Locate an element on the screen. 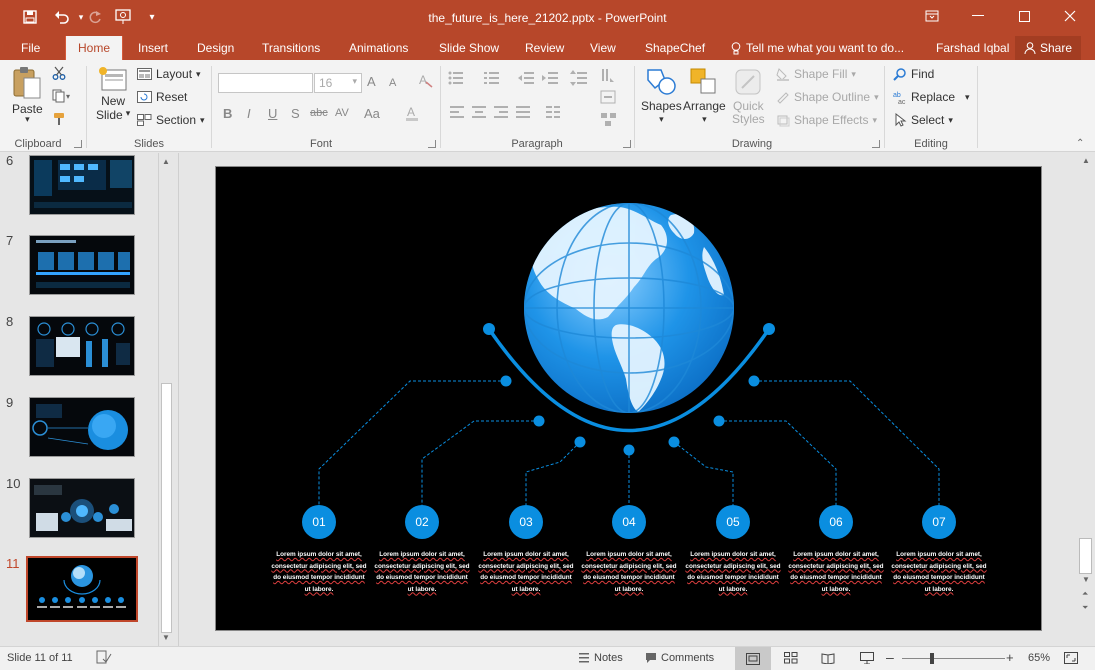 The image size is (1095, 670). shrink-font-icon: A is located at coordinates (392, 83).